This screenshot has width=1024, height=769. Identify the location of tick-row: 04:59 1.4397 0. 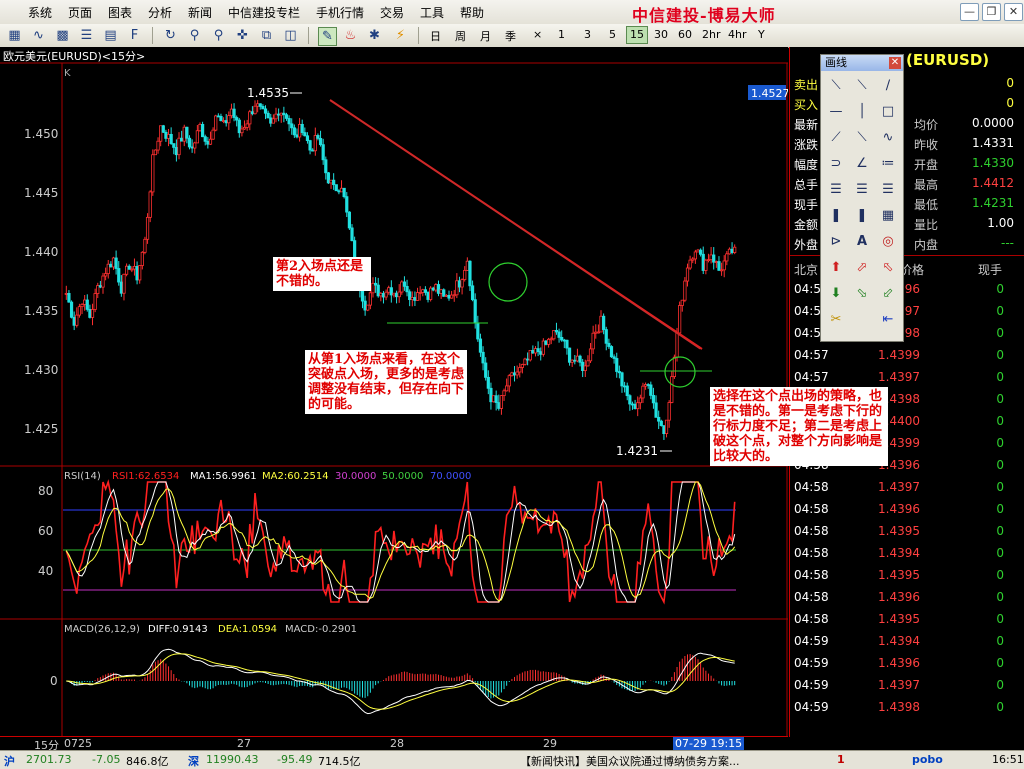
(906, 685).